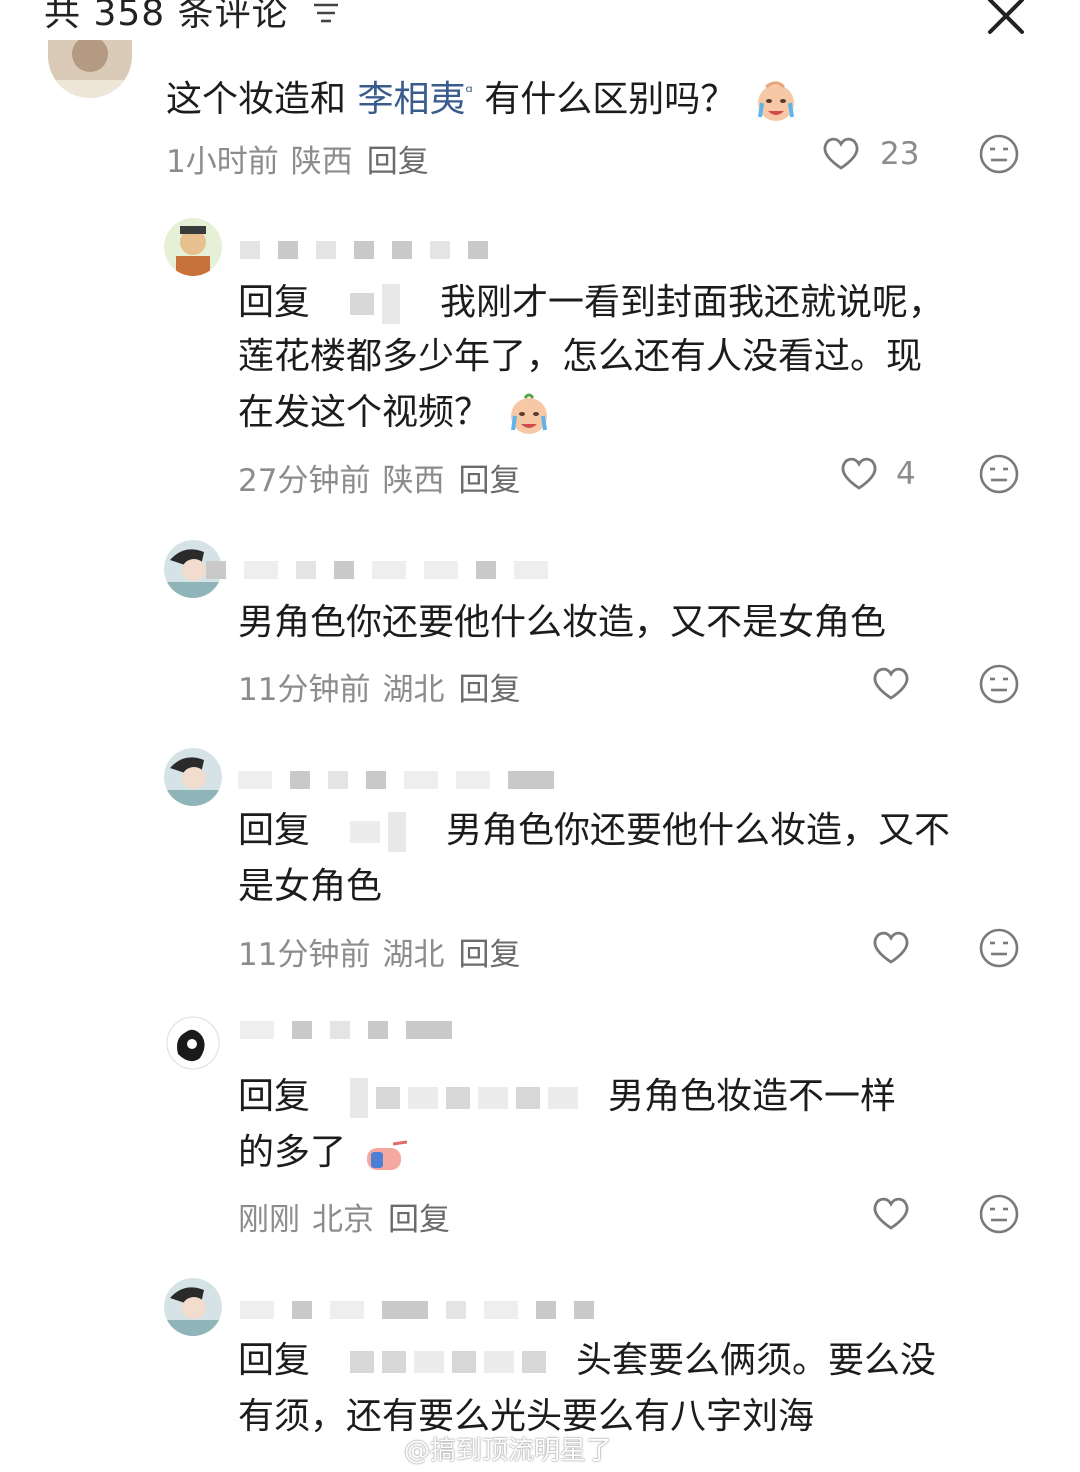 This screenshot has height=1472, width=1080. Describe the element at coordinates (379, 477) in the screenshot. I see `comment-meta: 27分钟前 陕西 回复` at that location.